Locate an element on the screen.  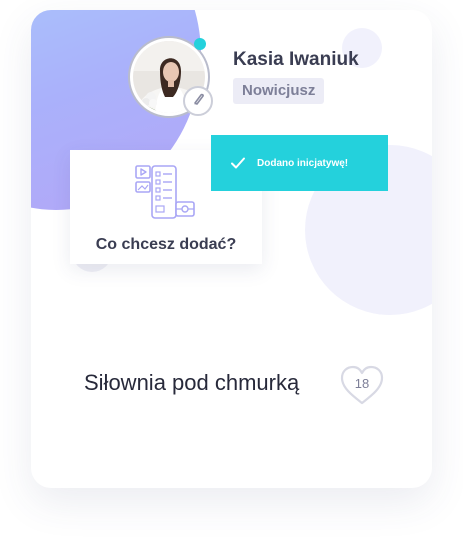
success-toast: Dodano inicjatywę! is located at coordinates (299, 163).